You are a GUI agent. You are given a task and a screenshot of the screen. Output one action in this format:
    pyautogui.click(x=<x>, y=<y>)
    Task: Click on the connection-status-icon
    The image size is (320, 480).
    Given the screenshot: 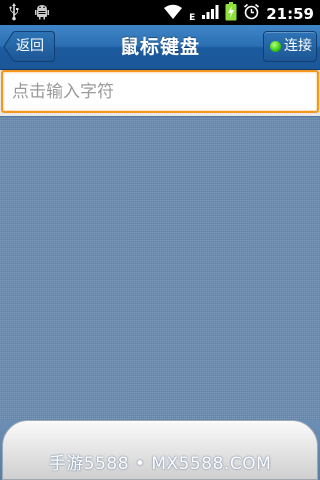 What is the action you would take?
    pyautogui.click(x=275, y=46)
    